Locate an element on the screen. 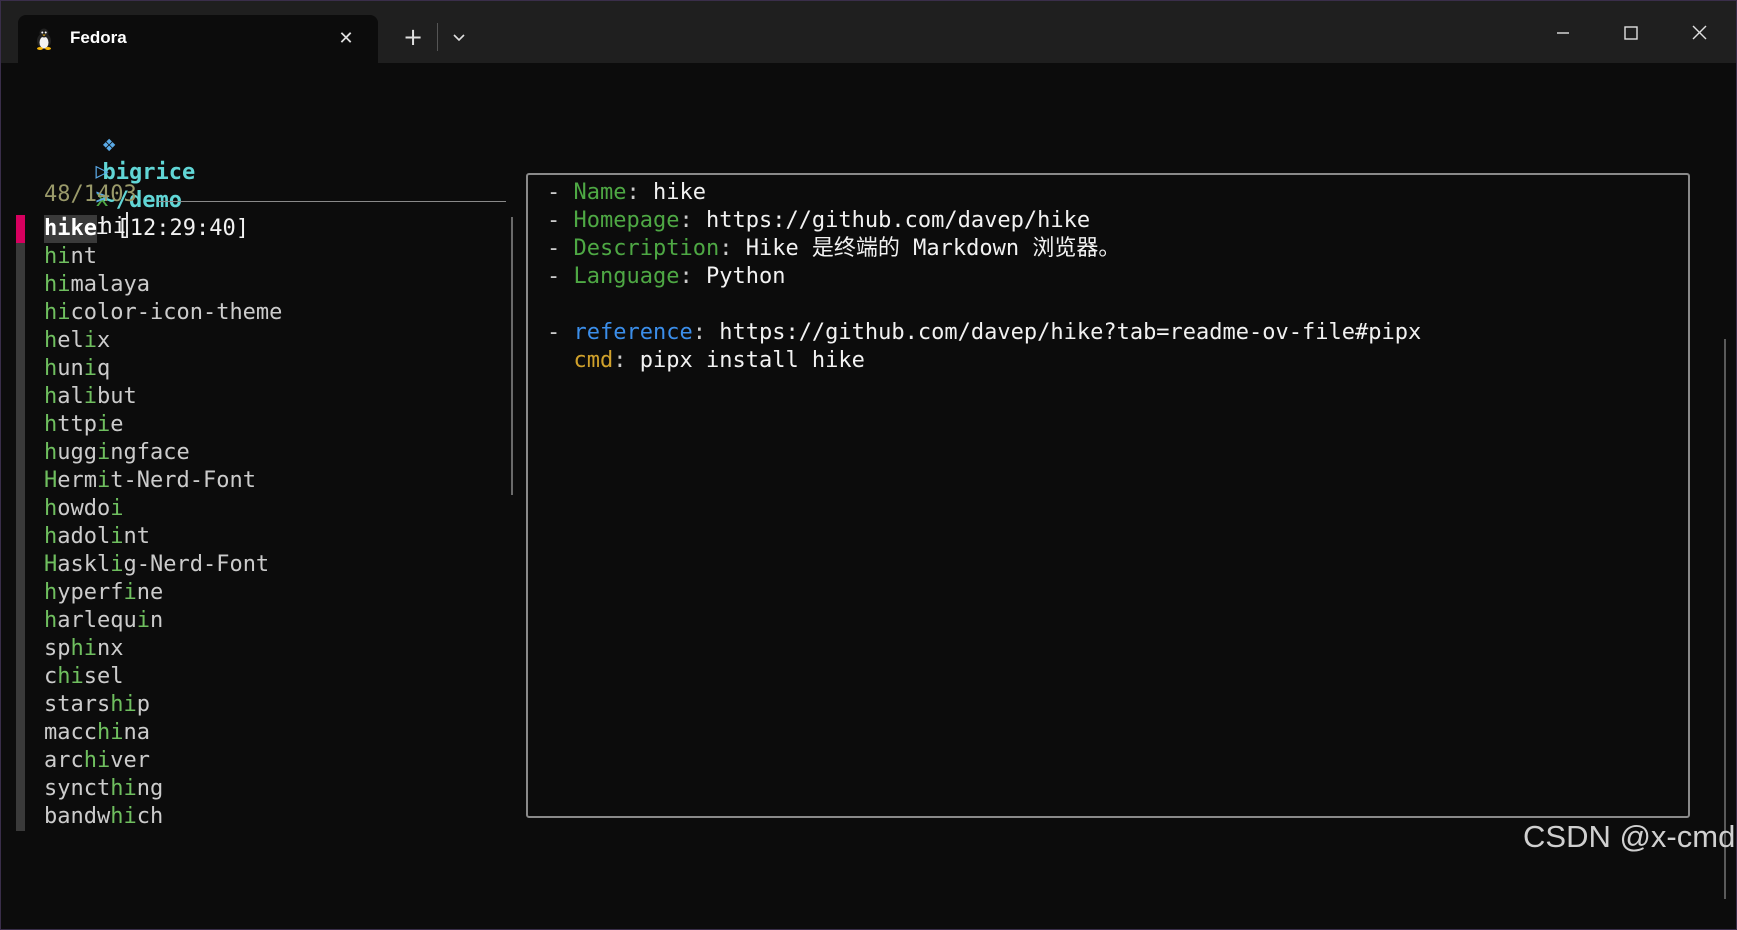 Image resolution: width=1737 pixels, height=930 pixels. tab-close-button: ✕ is located at coordinates (346, 39).